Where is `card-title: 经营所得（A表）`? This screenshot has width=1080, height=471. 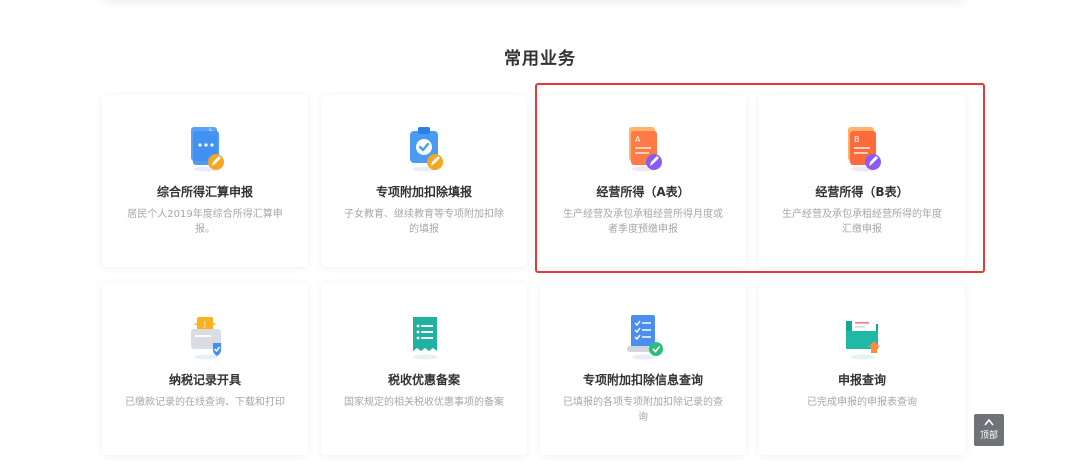
card-title: 经营所得（A表） is located at coordinates (643, 192).